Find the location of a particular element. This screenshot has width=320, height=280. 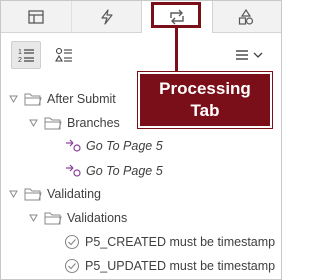

processing-tab-callout: Processing Tab is located at coordinates (205, 100).